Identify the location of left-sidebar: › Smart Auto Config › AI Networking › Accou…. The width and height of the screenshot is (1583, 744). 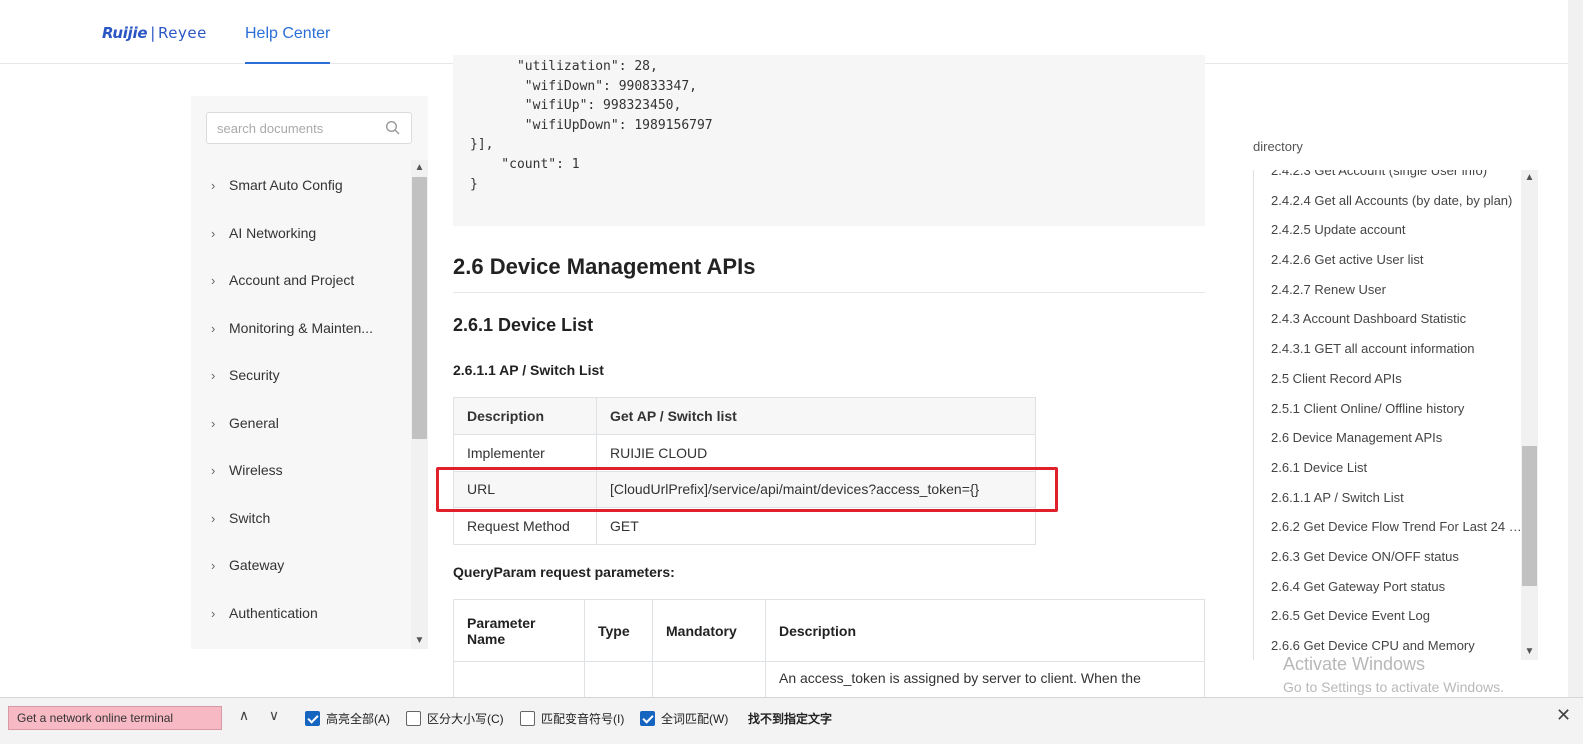
(309, 372).